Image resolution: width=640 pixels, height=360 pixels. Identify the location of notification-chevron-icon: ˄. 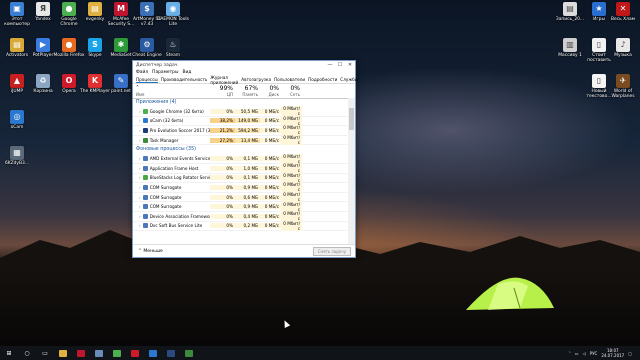
(570, 353).